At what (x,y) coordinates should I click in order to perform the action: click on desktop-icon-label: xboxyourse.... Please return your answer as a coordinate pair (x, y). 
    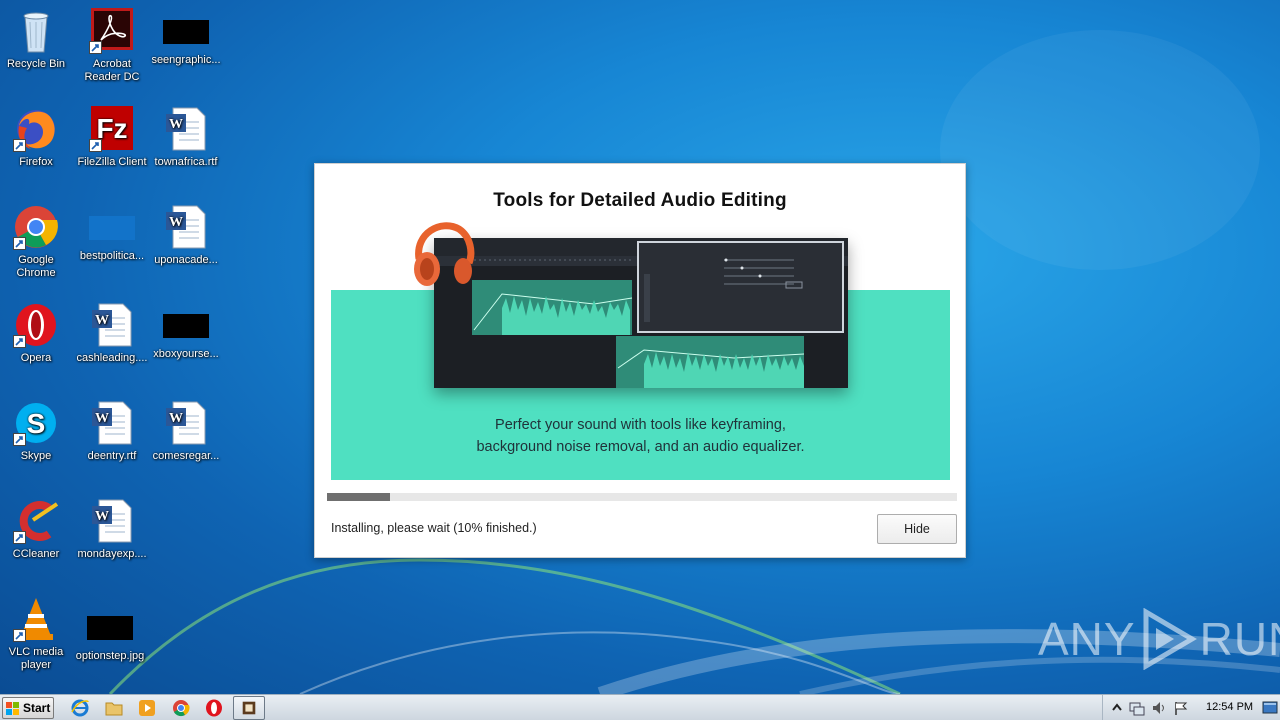
    Looking at the image, I should click on (186, 354).